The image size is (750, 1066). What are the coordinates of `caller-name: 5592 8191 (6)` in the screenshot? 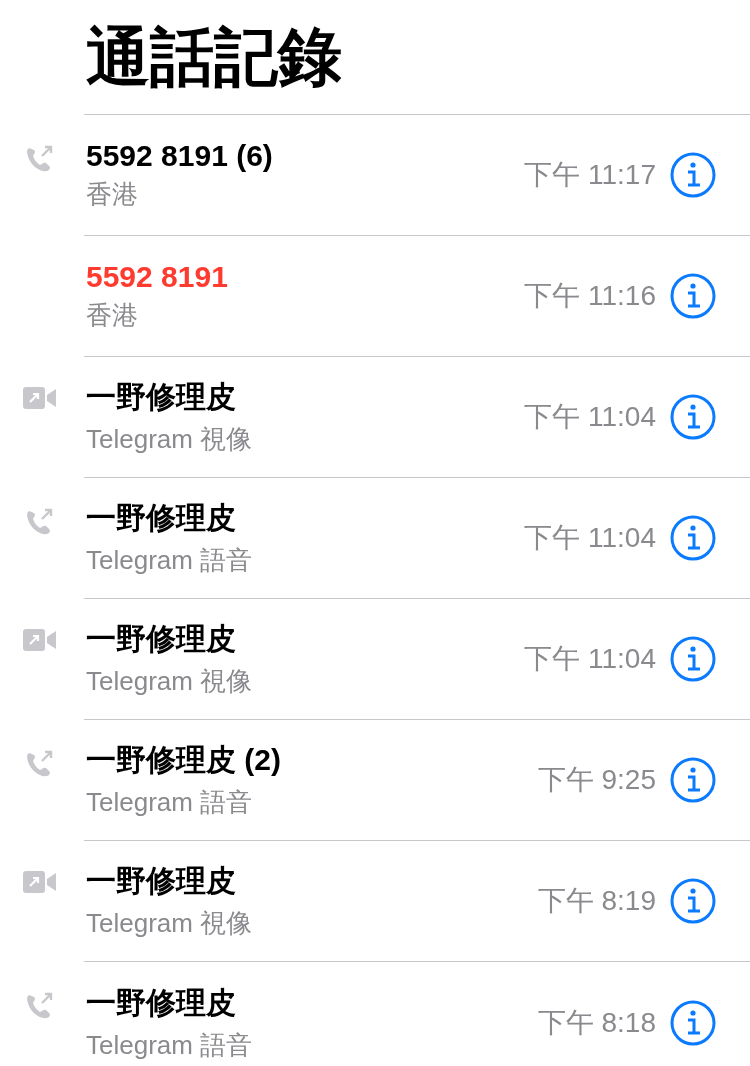 It's located at (180, 155).